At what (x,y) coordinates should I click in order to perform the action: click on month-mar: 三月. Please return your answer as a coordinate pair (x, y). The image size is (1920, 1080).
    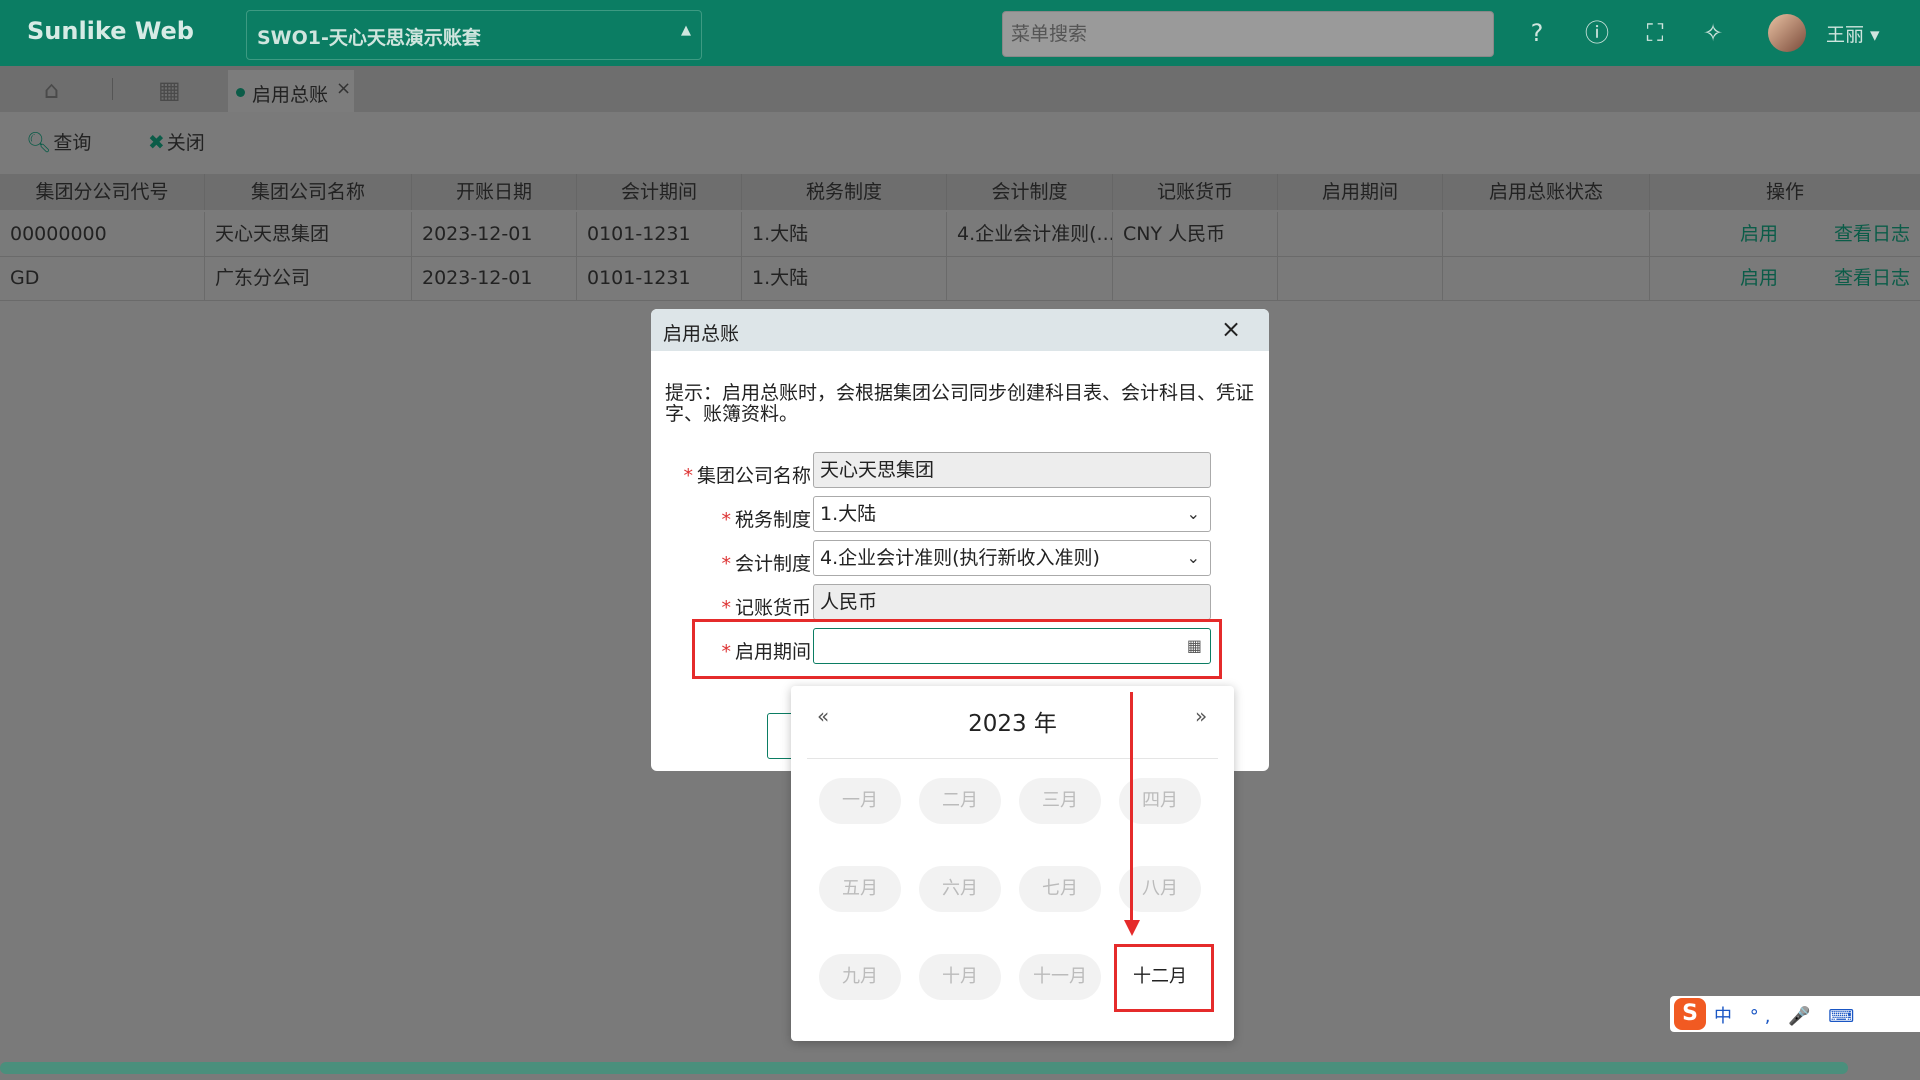
    Looking at the image, I should click on (1060, 801).